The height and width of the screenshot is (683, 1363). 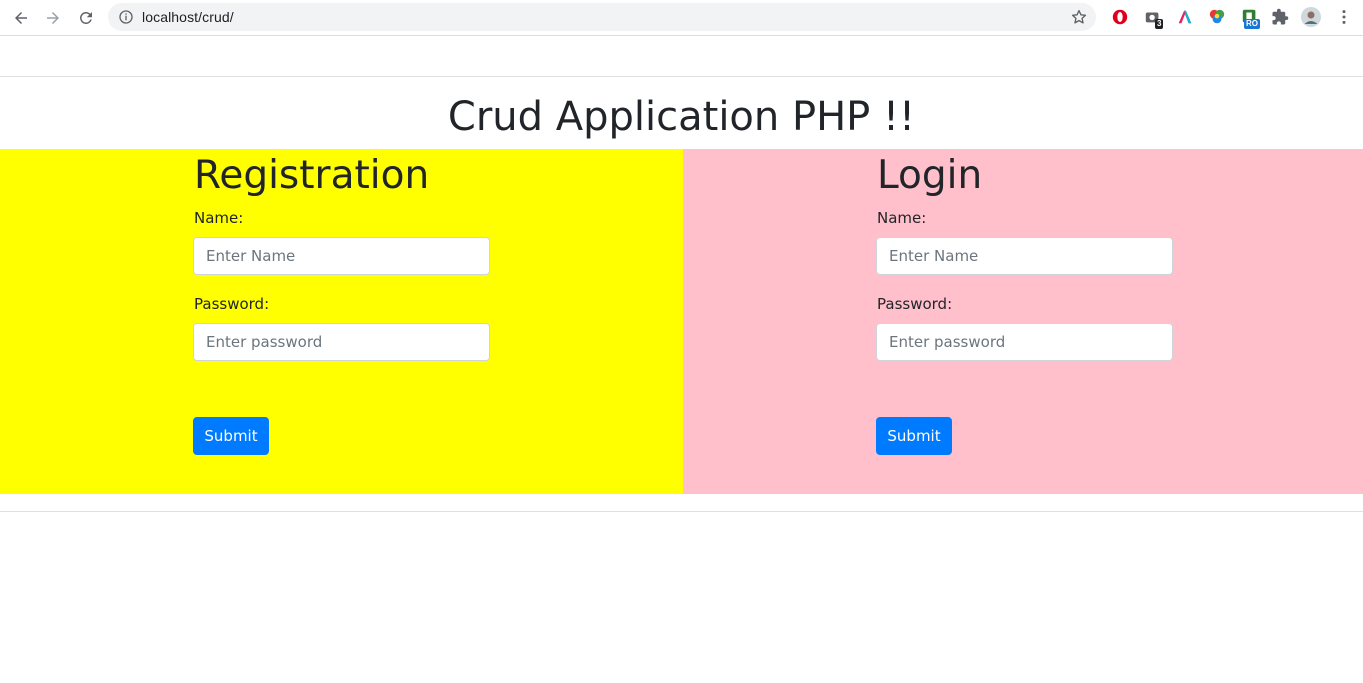 What do you see at coordinates (232, 304) in the screenshot?
I see `registration-password-label: Password:` at bounding box center [232, 304].